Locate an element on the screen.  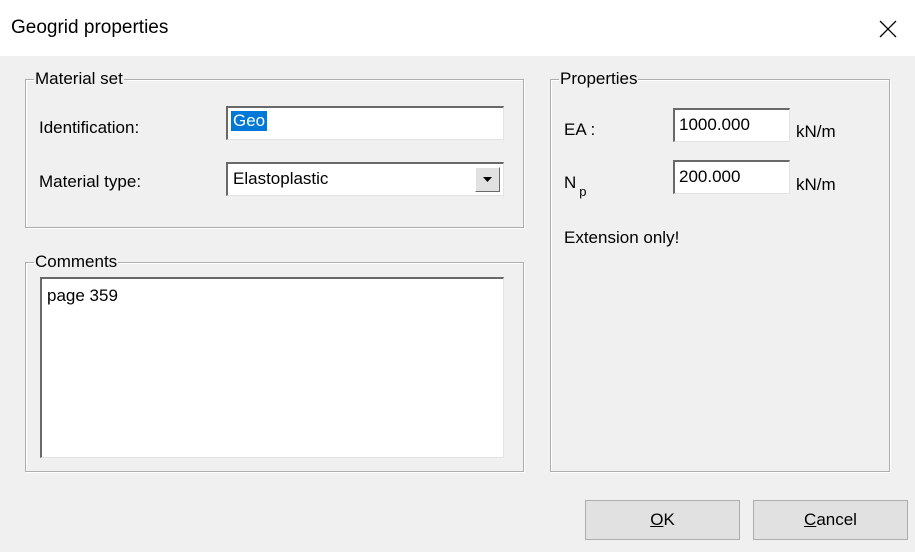
np-label-sub: p is located at coordinates (583, 191).